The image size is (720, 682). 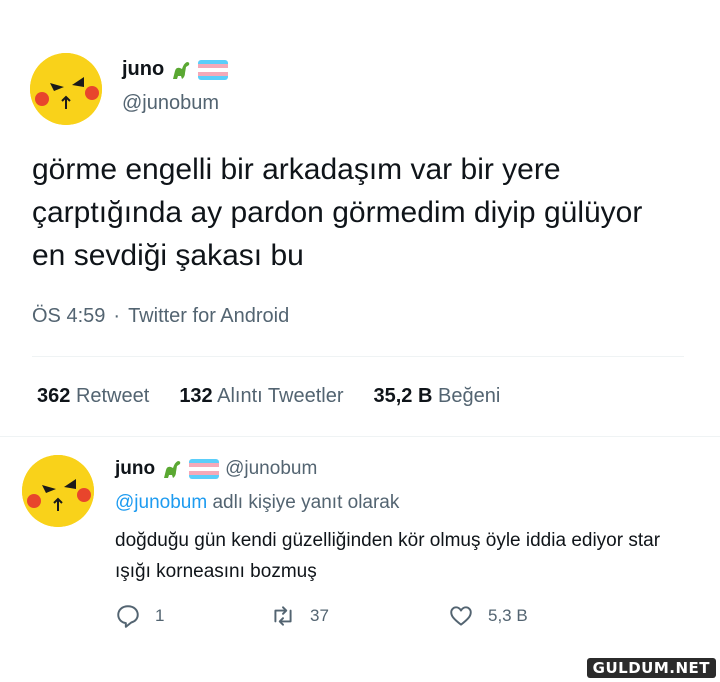 I want to click on author-name-row: juno, so click(x=175, y=69).